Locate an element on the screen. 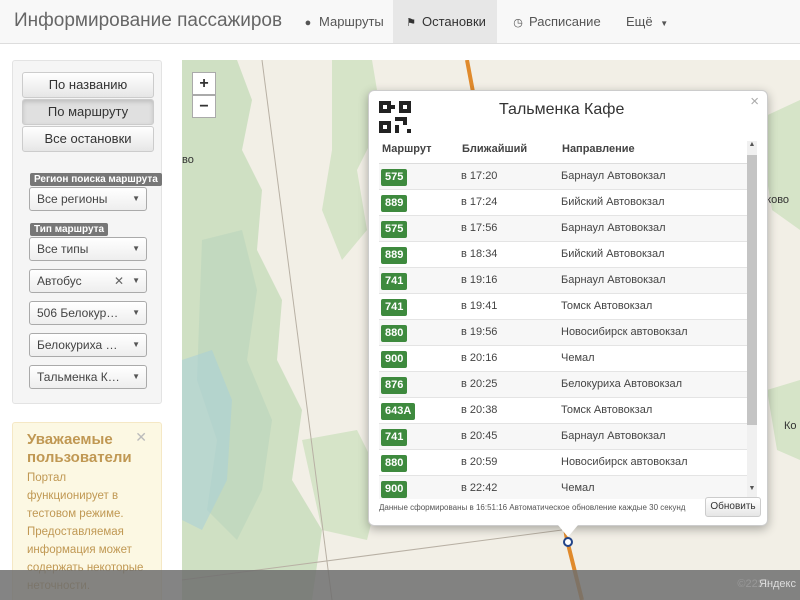 The height and width of the screenshot is (600, 800). nav-routes-label: Маршруты is located at coordinates (351, 21).